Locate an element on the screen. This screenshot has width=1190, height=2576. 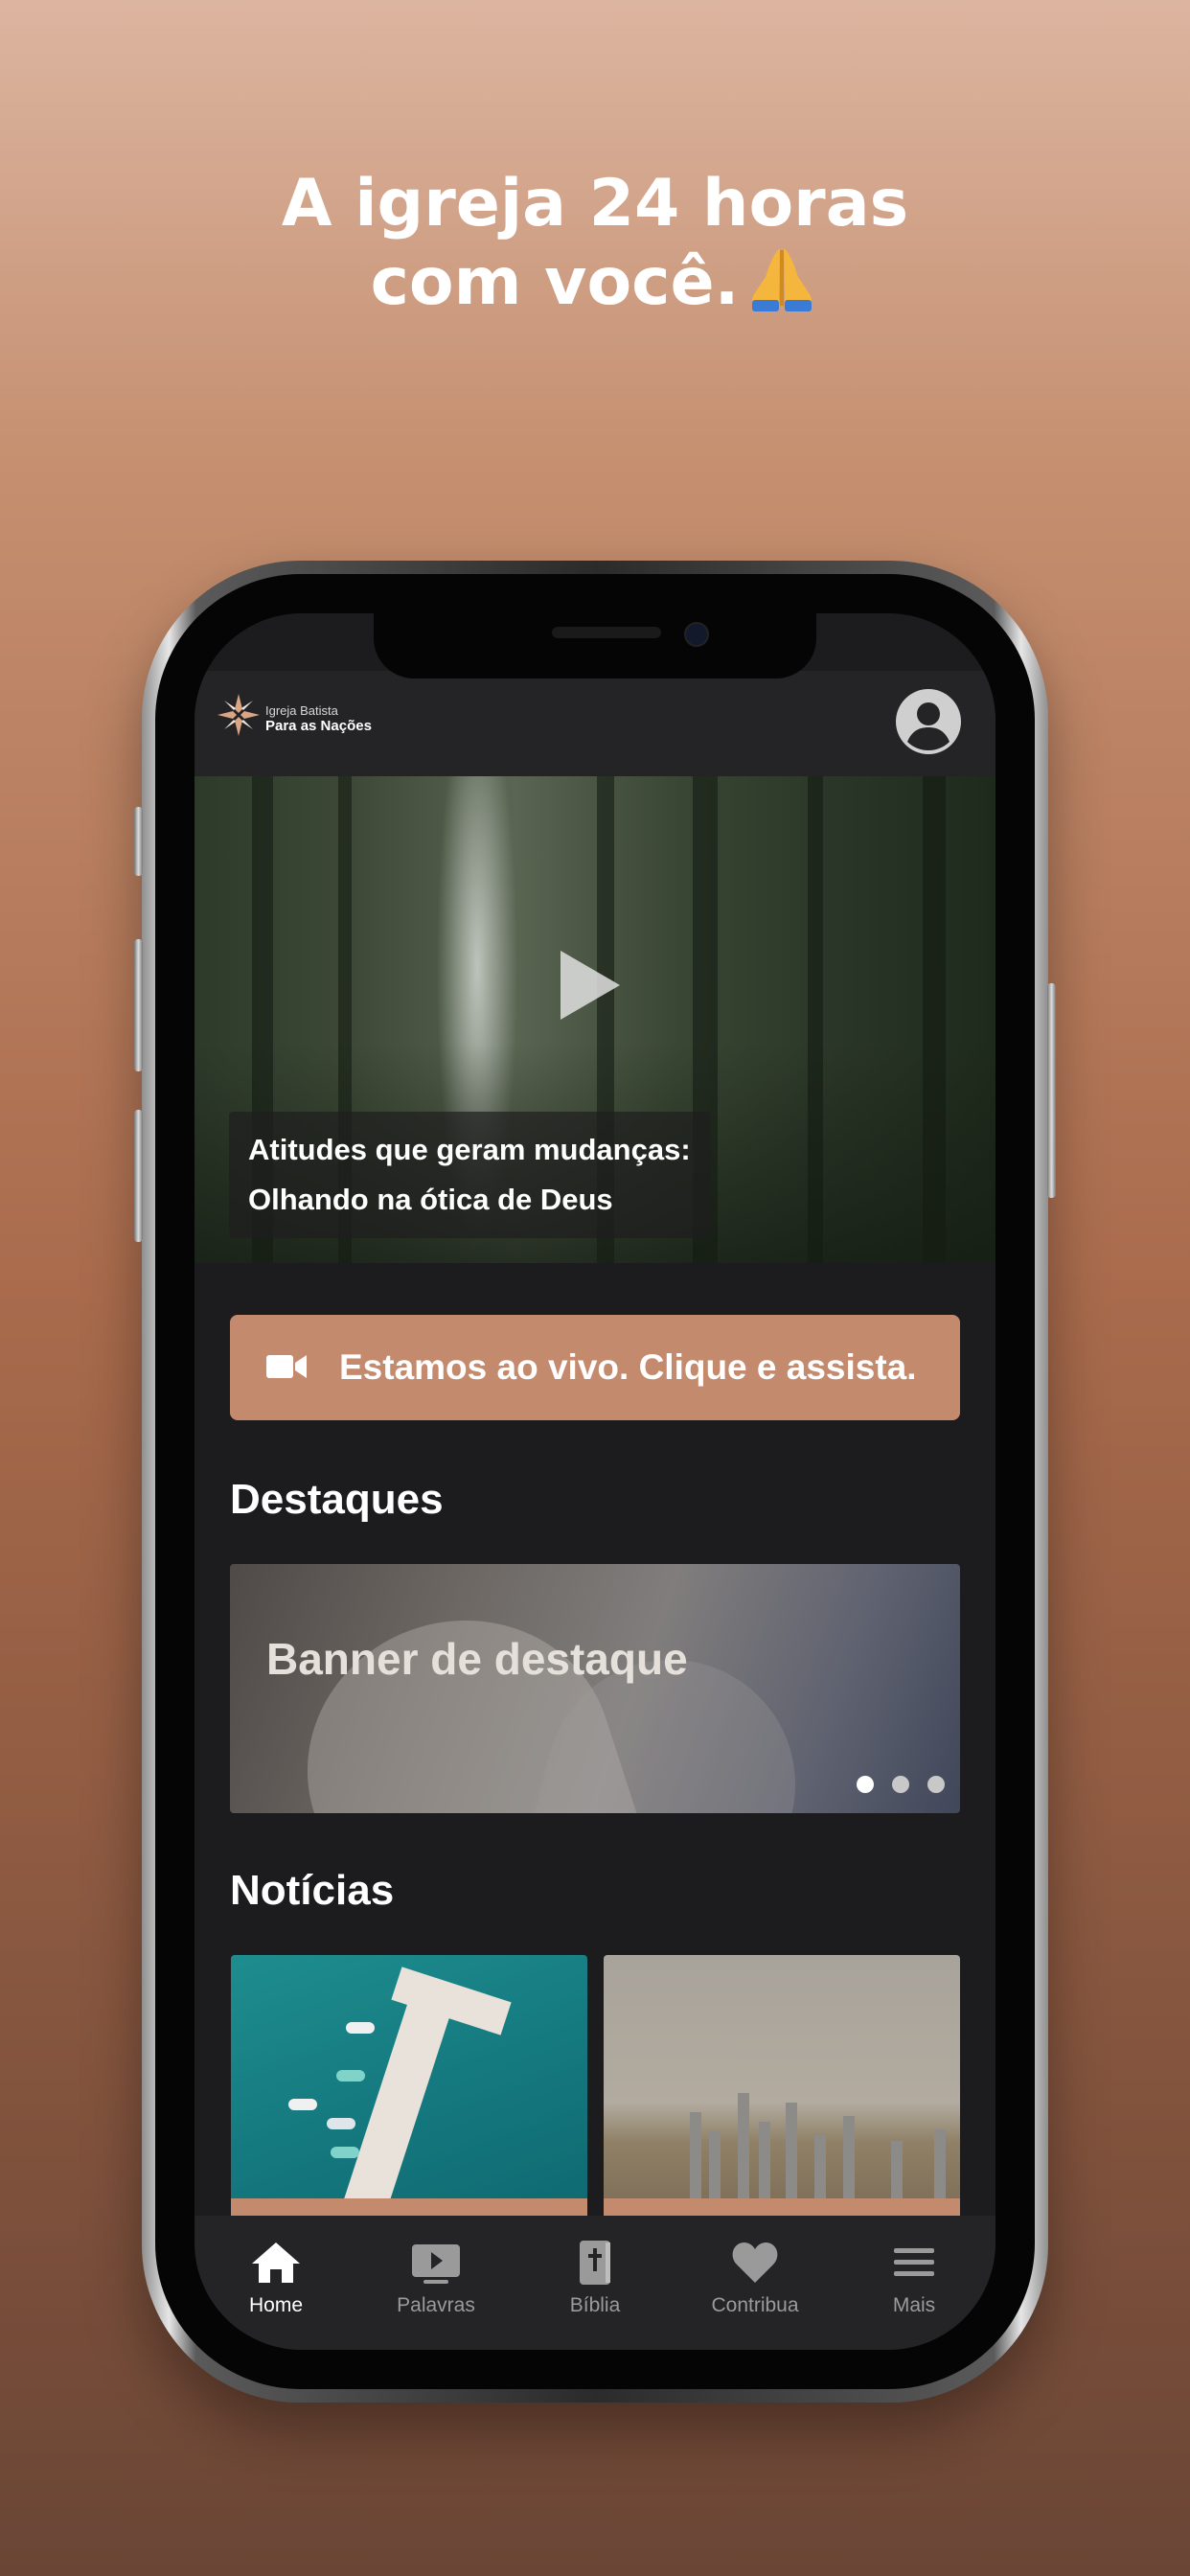
tab-bar: Home Palavras Bíblia Contribua Mais is located at coordinates (595, 2283).